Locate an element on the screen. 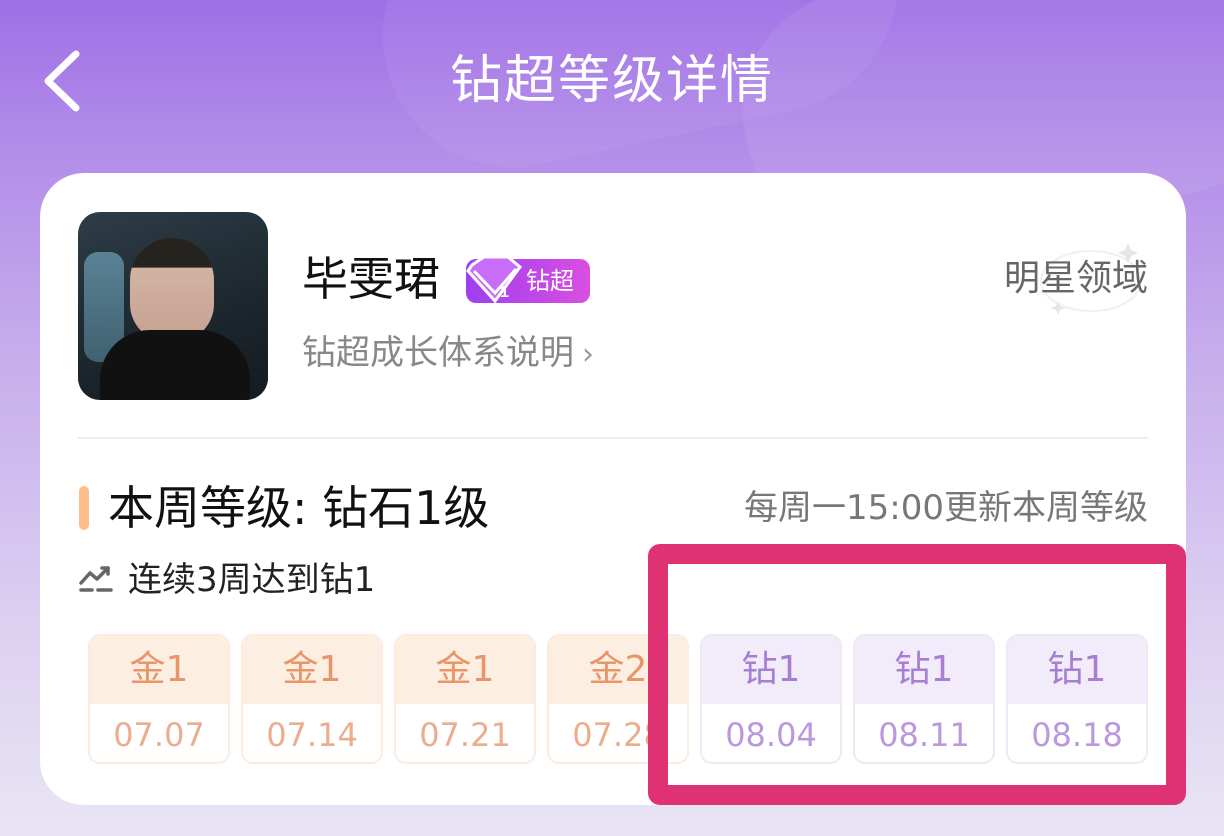  week-date: 08.04 is located at coordinates (771, 733).